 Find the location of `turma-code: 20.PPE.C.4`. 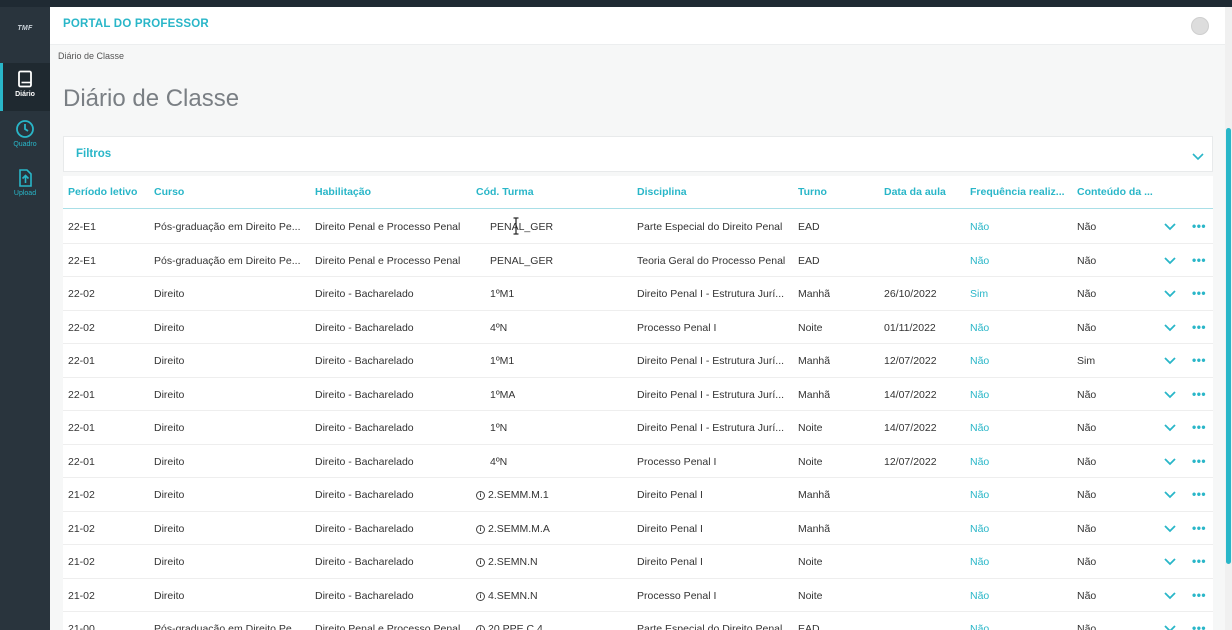

turma-code: 20.PPE.C.4 is located at coordinates (515, 626).